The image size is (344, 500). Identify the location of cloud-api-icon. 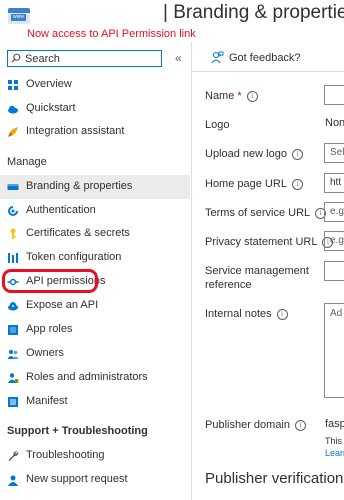
(13, 306).